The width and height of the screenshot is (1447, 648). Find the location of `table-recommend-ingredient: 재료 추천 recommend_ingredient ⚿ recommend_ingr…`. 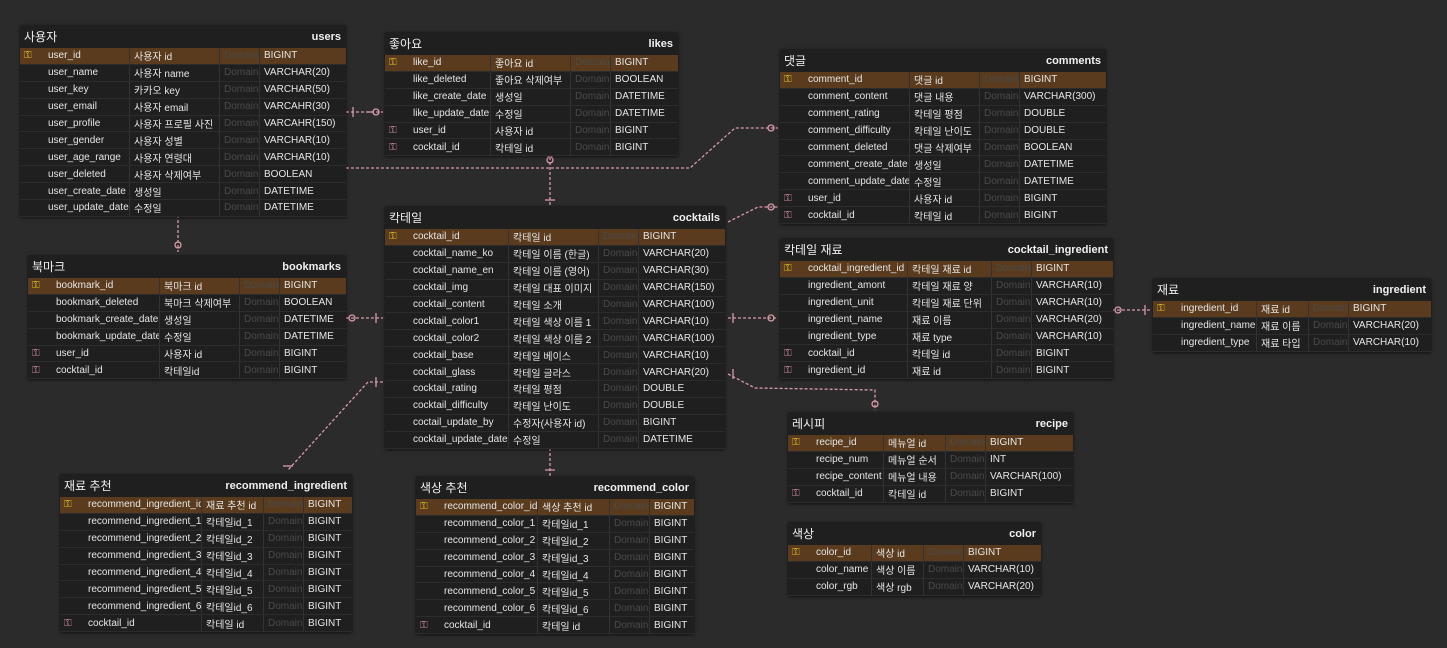

table-recommend-ingredient: 재료 추천 recommend_ingredient ⚿ recommend_ingr… is located at coordinates (206, 553).